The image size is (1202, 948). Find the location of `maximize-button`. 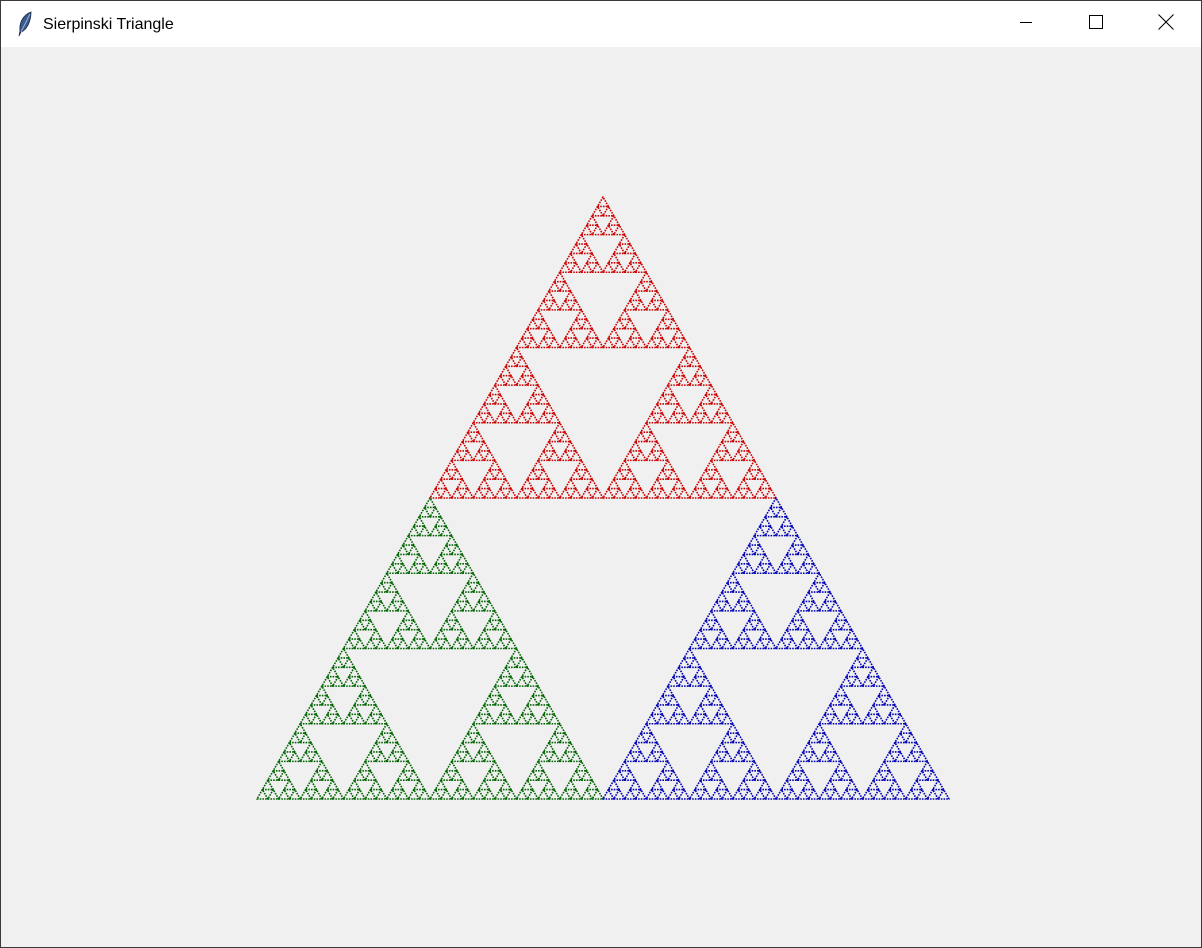

maximize-button is located at coordinates (1096, 24).